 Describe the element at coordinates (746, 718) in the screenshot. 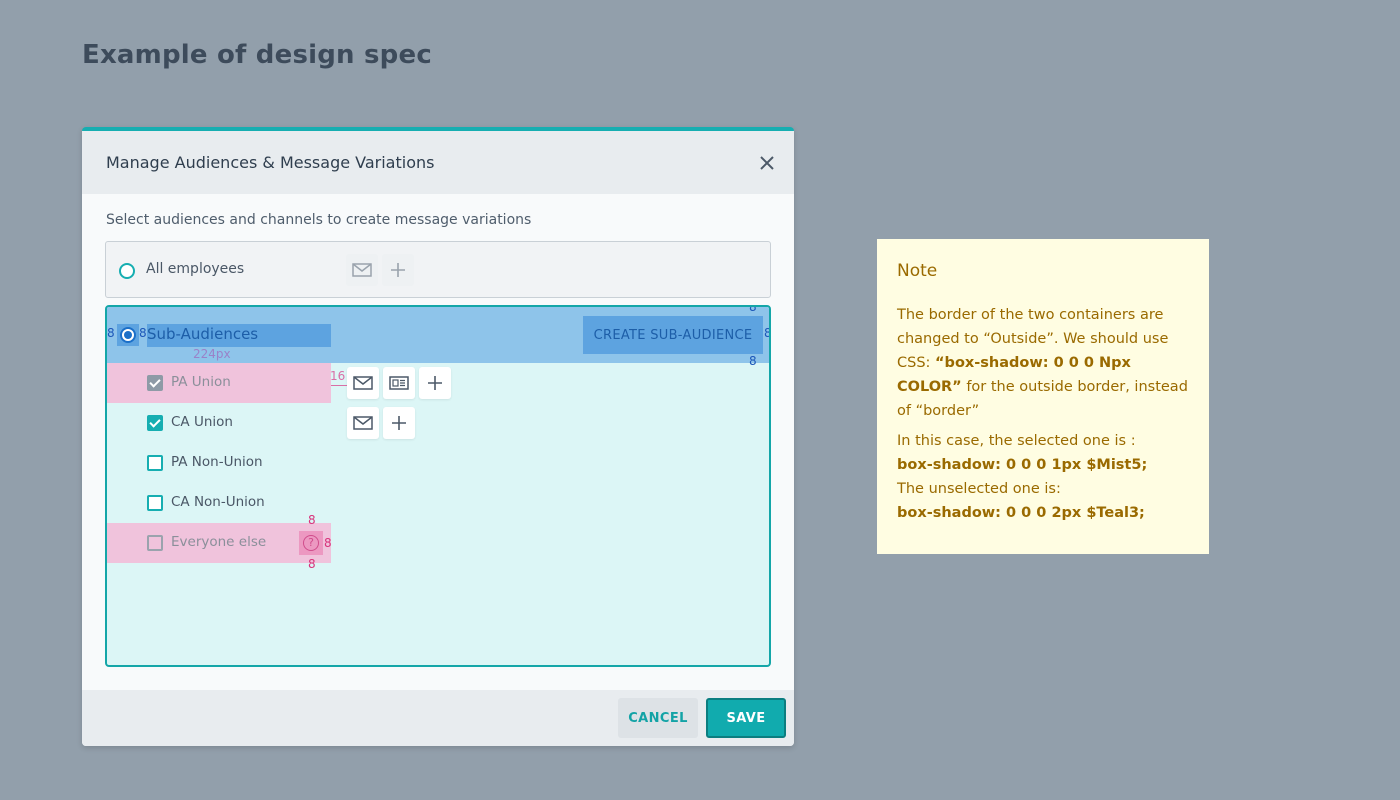

I see `save-button: SAVE` at that location.